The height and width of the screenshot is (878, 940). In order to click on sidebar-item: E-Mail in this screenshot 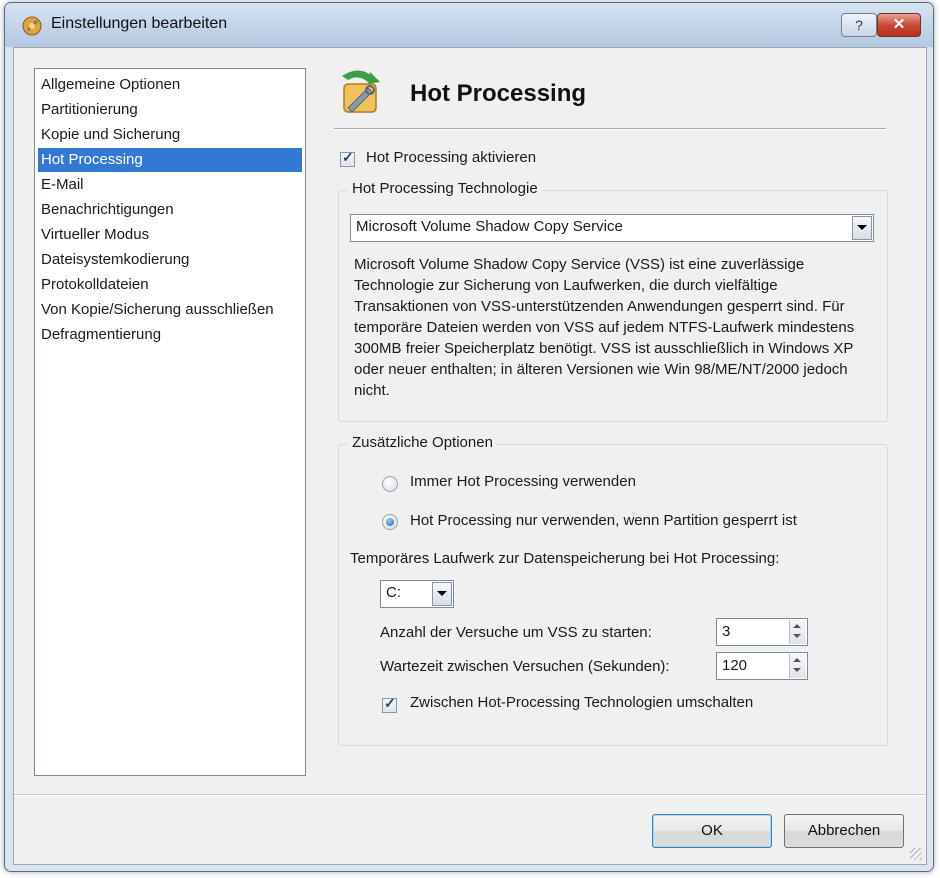, I will do `click(170, 185)`.